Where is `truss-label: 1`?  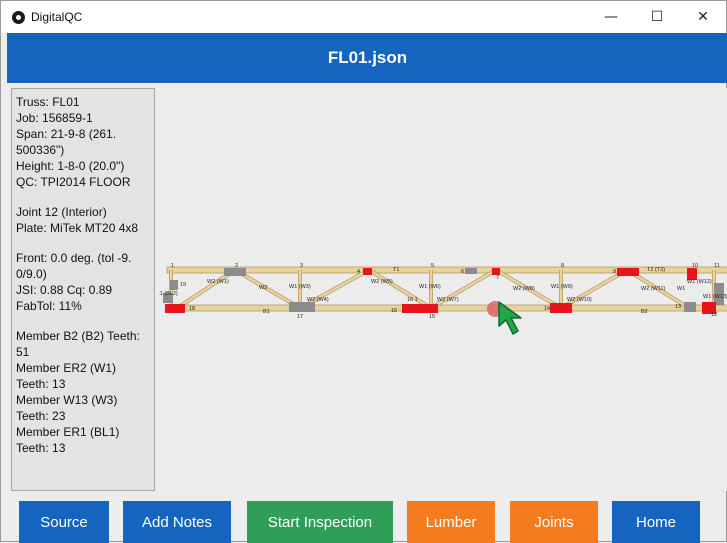
truss-label: 1 is located at coordinates (172, 266).